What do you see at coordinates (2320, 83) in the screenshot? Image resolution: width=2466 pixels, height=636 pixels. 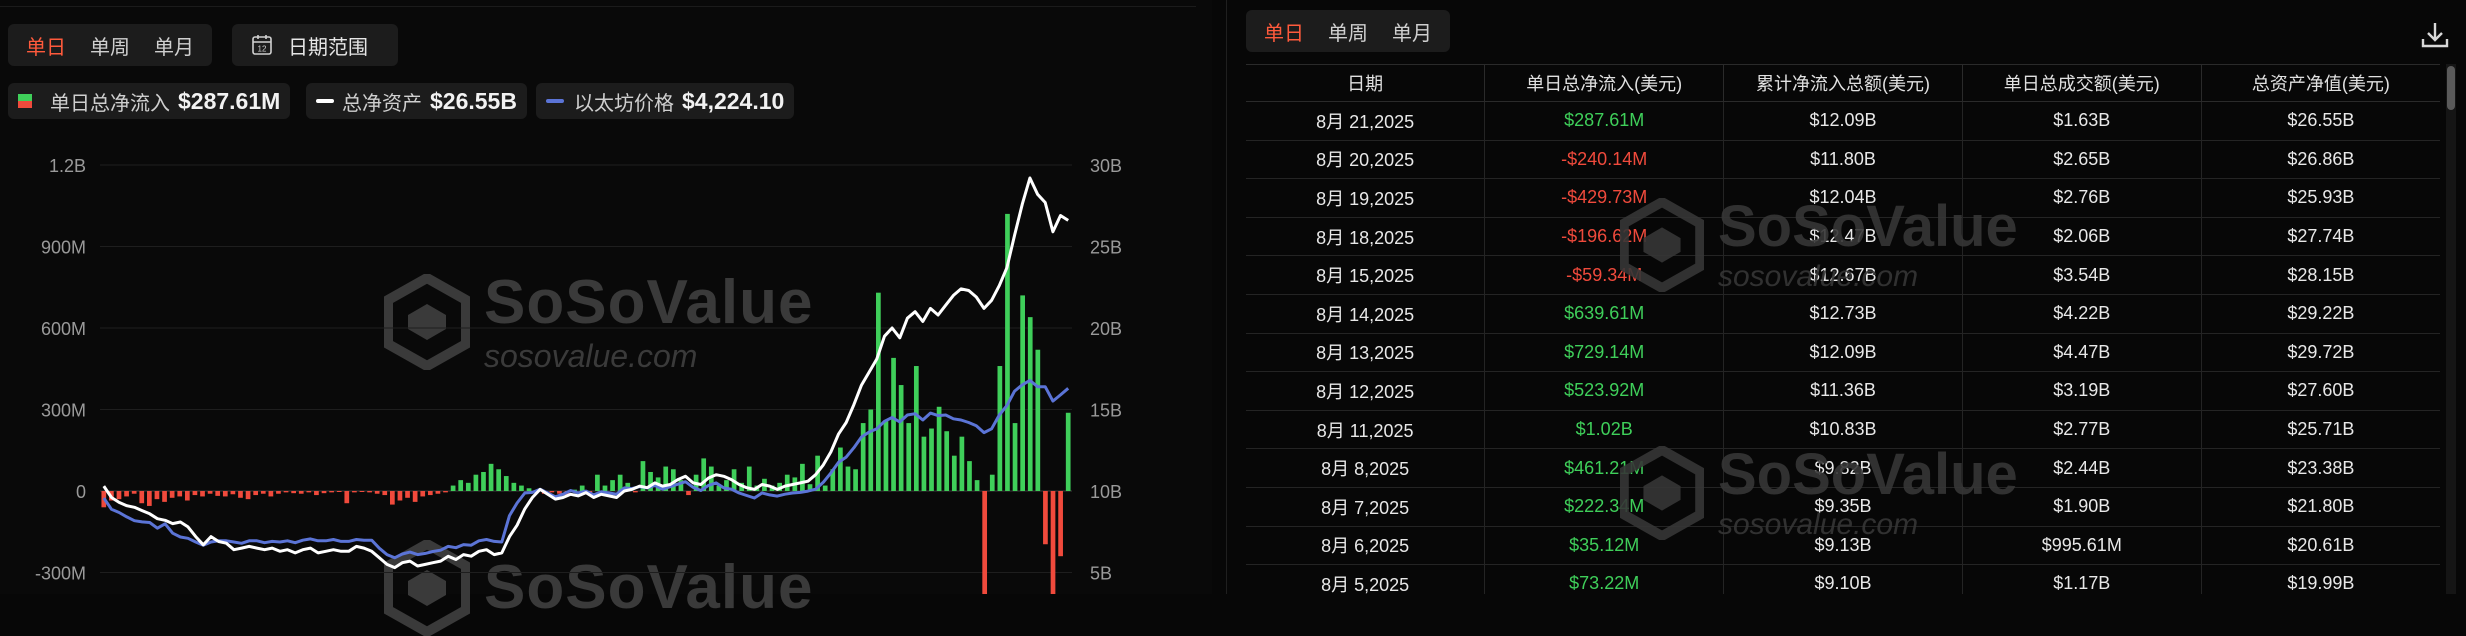 I see `column-header: 总资产净值(美元)` at bounding box center [2320, 83].